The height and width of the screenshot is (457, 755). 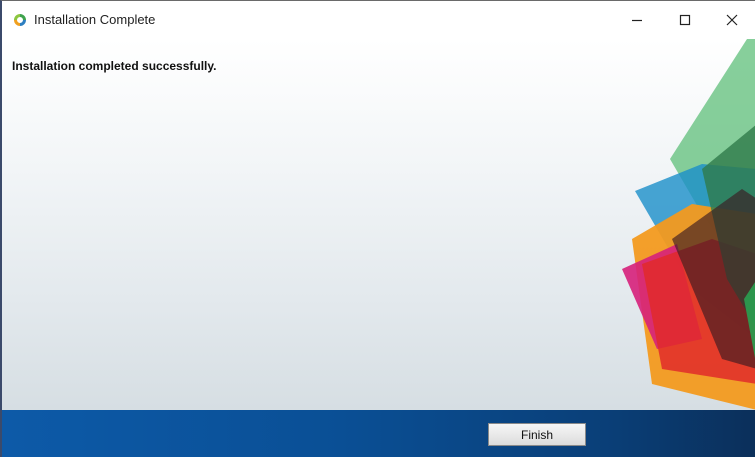 What do you see at coordinates (537, 434) in the screenshot?
I see `finish-button: Finish` at bounding box center [537, 434].